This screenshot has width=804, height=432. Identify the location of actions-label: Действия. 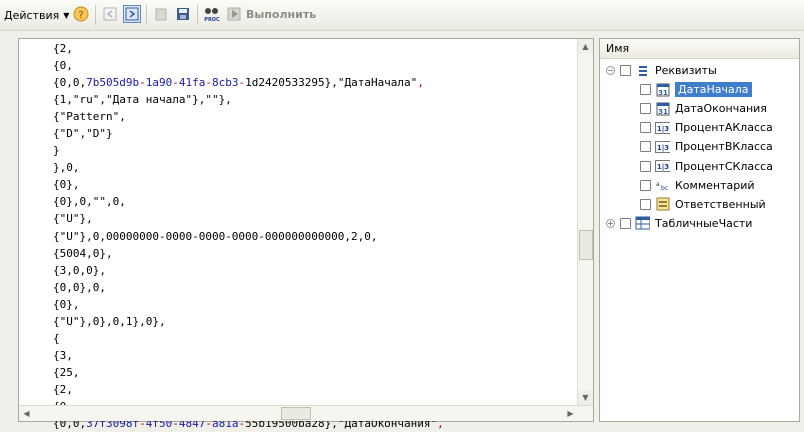
(32, 15).